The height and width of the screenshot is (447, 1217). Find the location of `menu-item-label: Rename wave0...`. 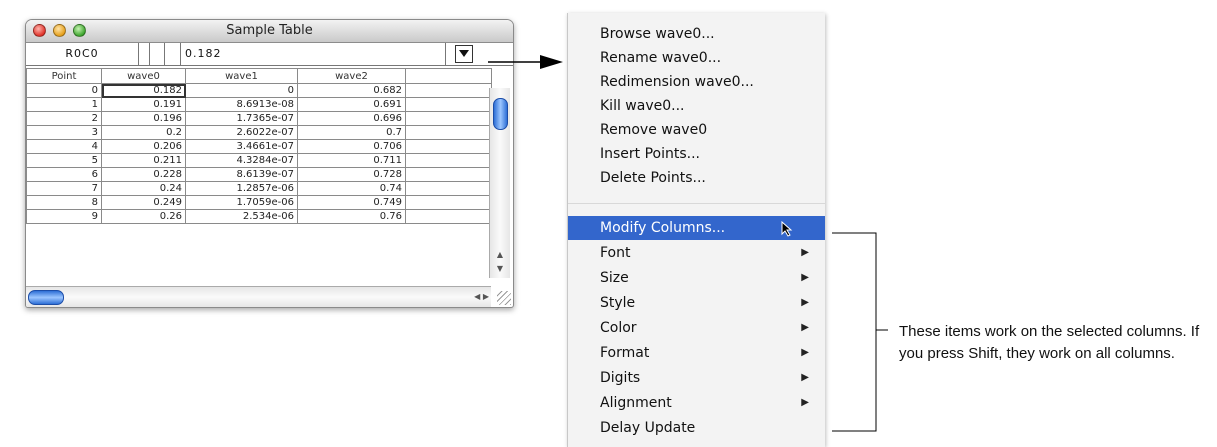

menu-item-label: Rename wave0... is located at coordinates (661, 58).